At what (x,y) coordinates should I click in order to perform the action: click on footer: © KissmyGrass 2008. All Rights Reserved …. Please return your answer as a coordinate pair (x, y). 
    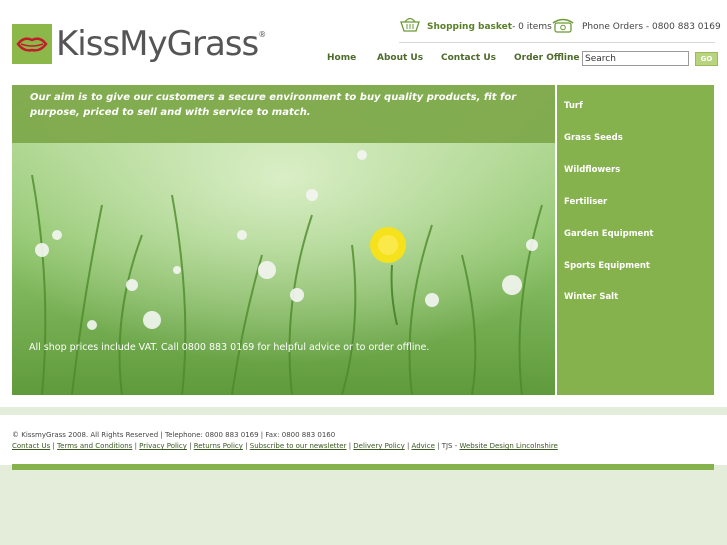
    Looking at the image, I should click on (363, 440).